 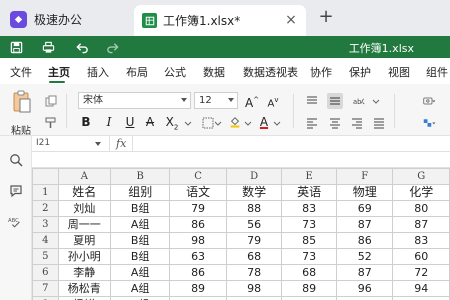 I want to click on row-header: 3, so click(x=45, y=224).